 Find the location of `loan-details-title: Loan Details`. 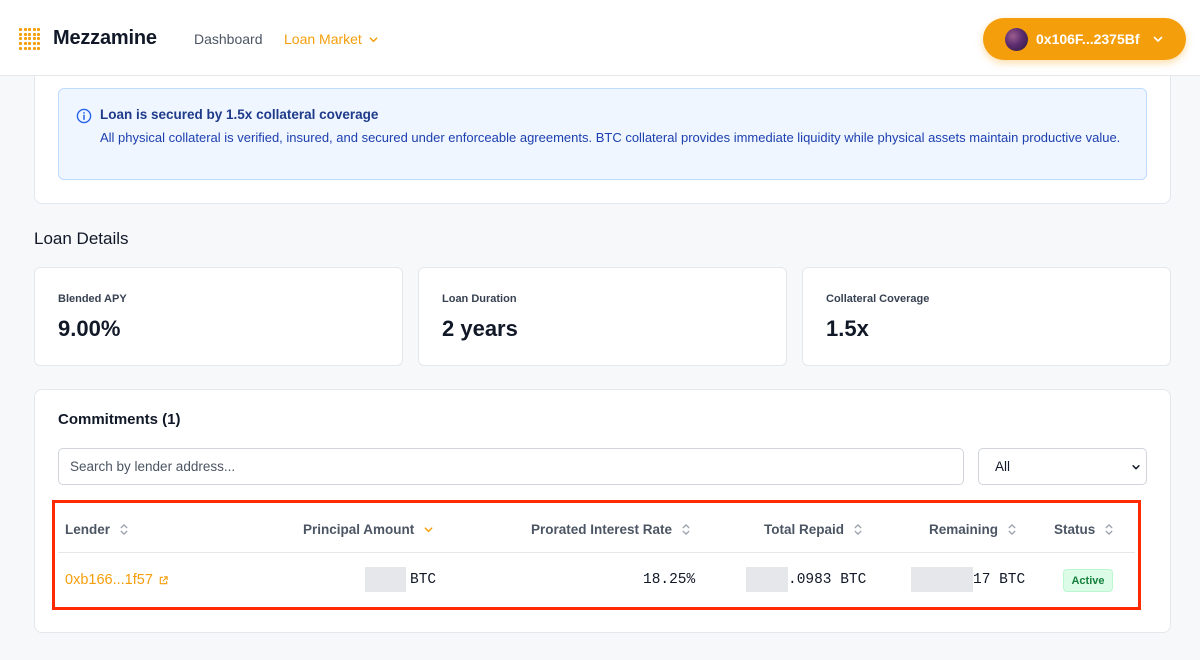

loan-details-title: Loan Details is located at coordinates (81, 238).